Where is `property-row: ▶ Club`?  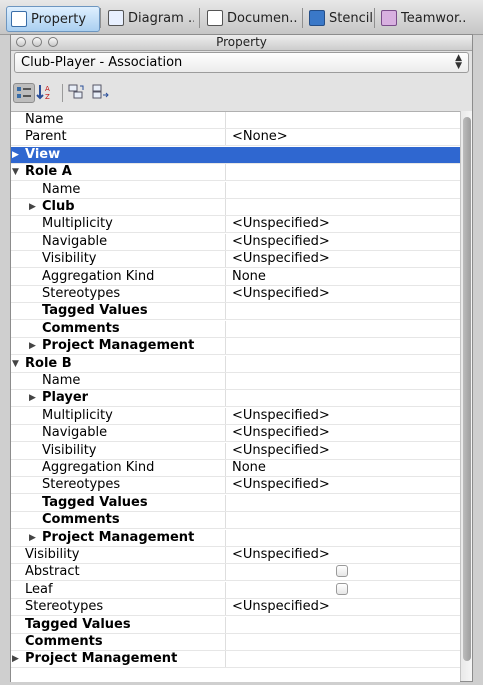
property-row: ▶ Club is located at coordinates (235, 207).